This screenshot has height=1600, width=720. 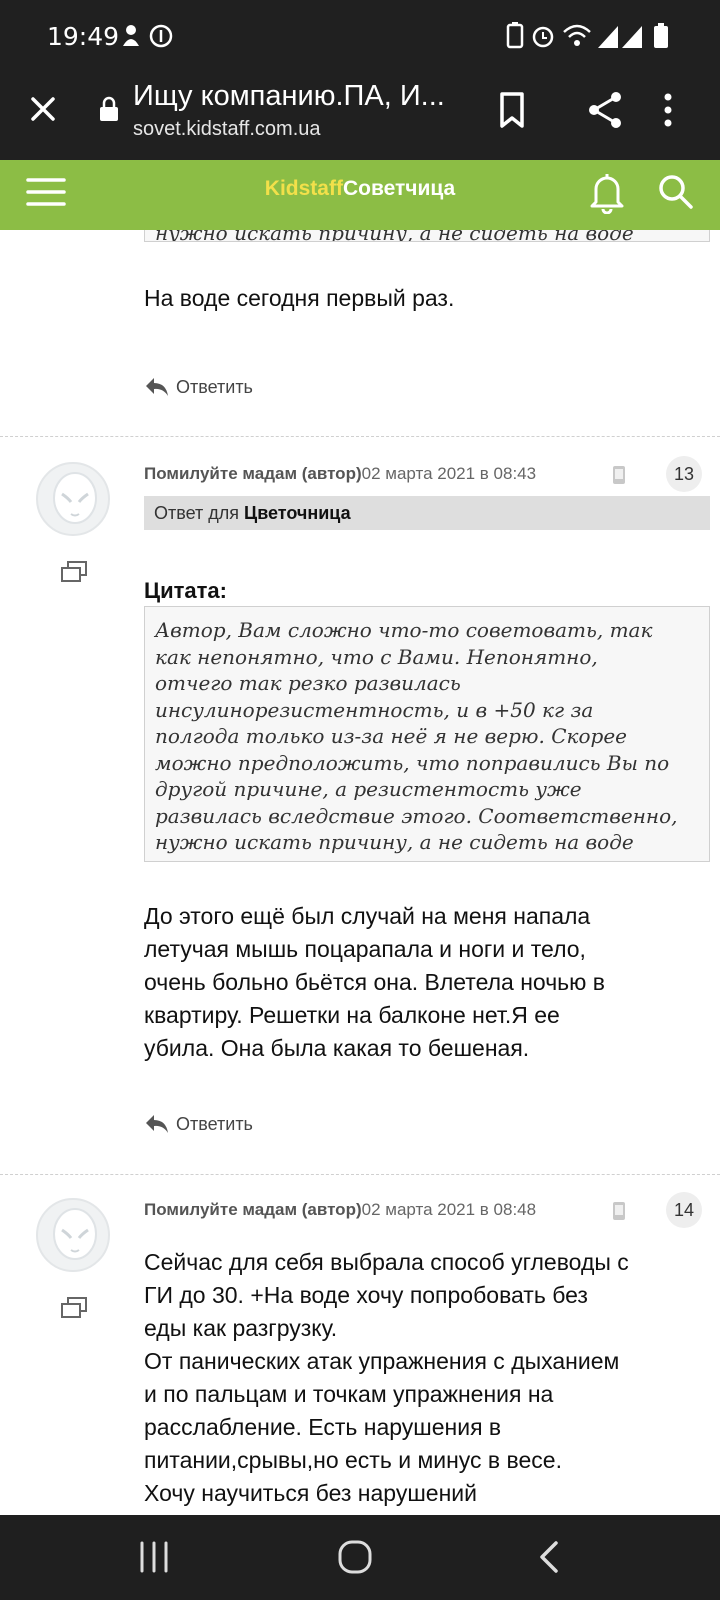 I want to click on battery-saver-icon, so click(x=515, y=35).